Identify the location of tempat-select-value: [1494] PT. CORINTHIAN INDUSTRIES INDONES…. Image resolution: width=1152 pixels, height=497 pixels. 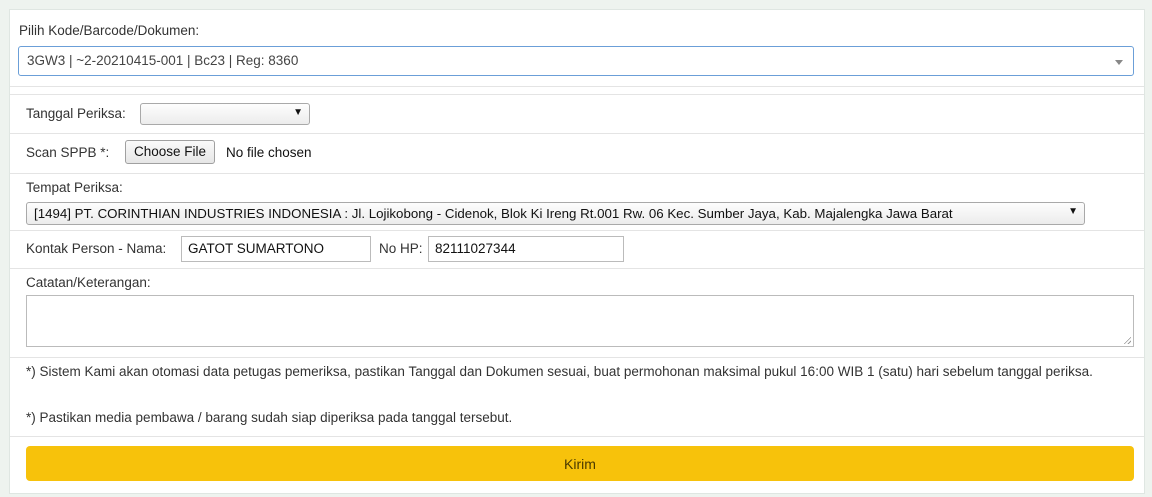
(493, 213).